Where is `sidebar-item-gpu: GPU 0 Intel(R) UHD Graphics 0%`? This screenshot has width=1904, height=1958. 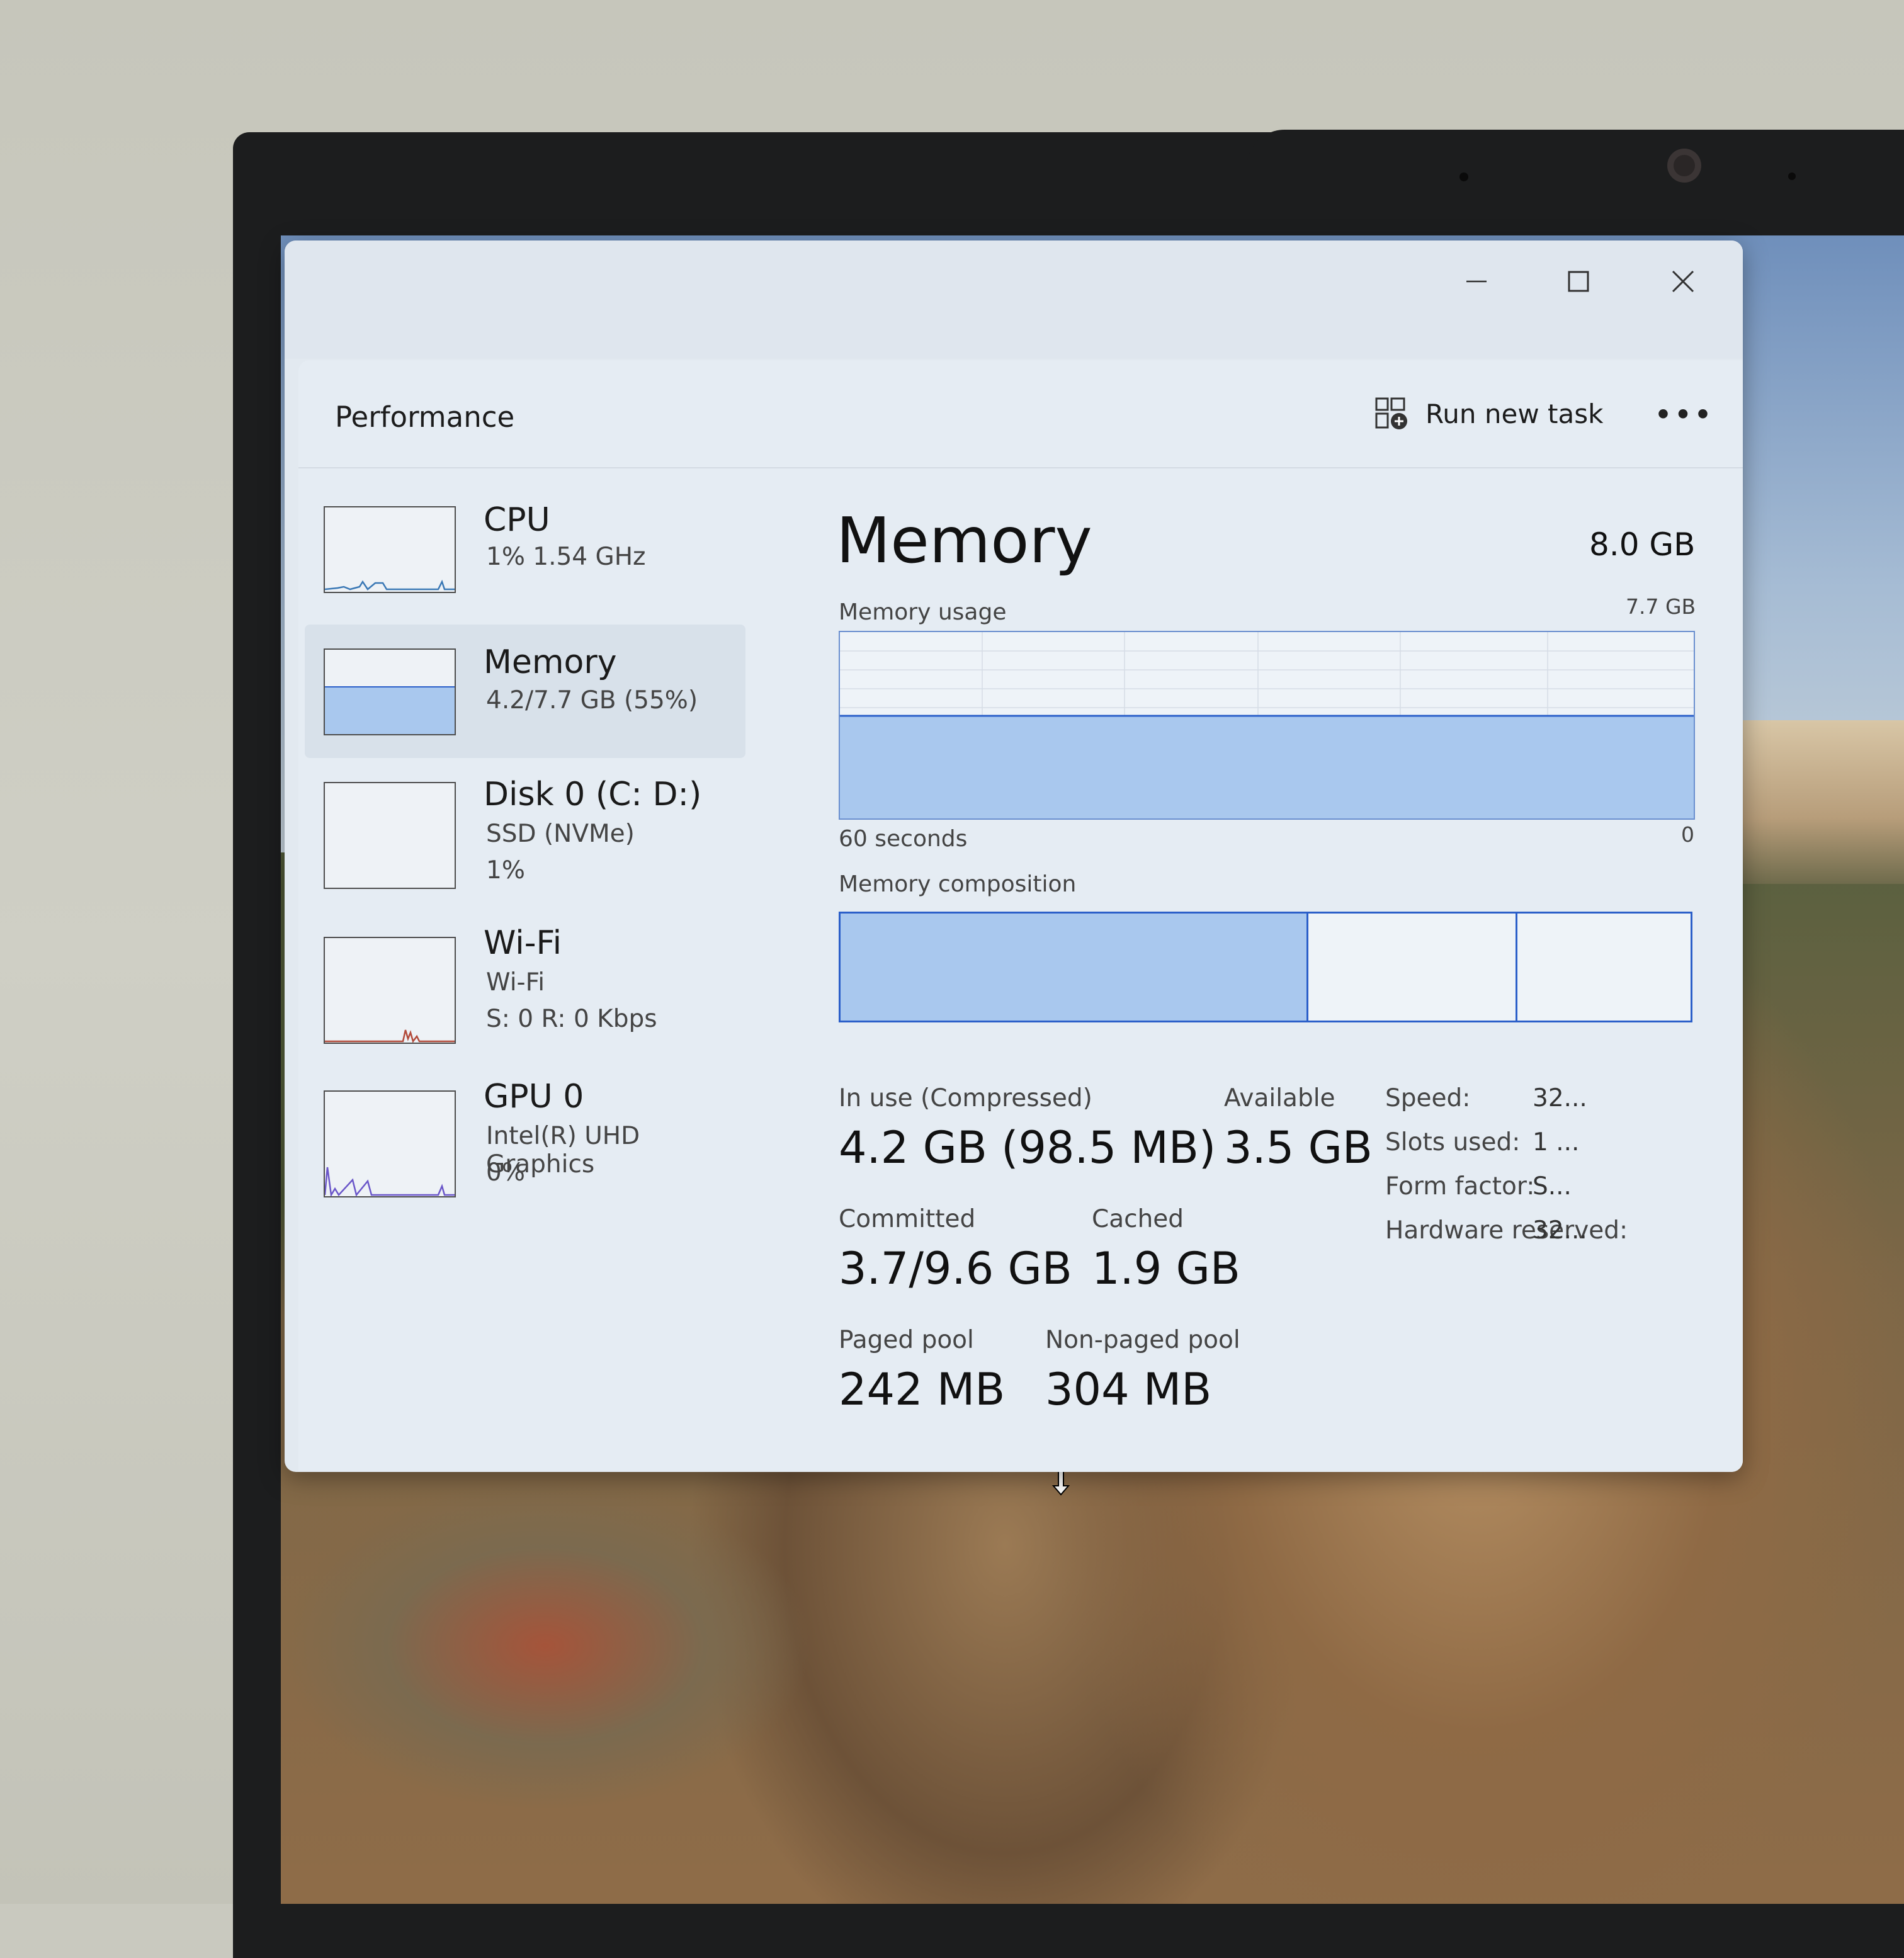 sidebar-item-gpu: GPU 0 Intel(R) UHD Graphics 0% is located at coordinates (525, 1143).